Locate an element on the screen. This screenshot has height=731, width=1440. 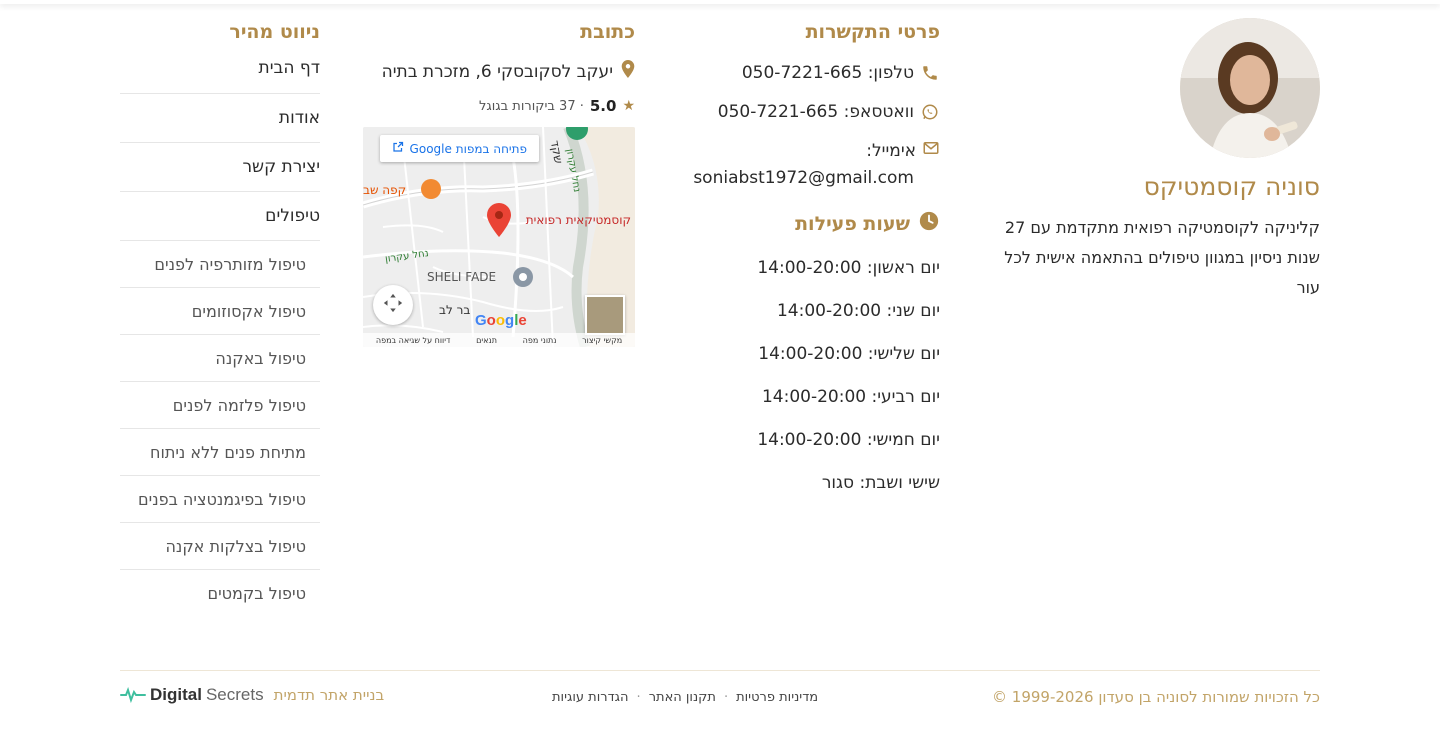
map-pin-icon is located at coordinates (628, 71).